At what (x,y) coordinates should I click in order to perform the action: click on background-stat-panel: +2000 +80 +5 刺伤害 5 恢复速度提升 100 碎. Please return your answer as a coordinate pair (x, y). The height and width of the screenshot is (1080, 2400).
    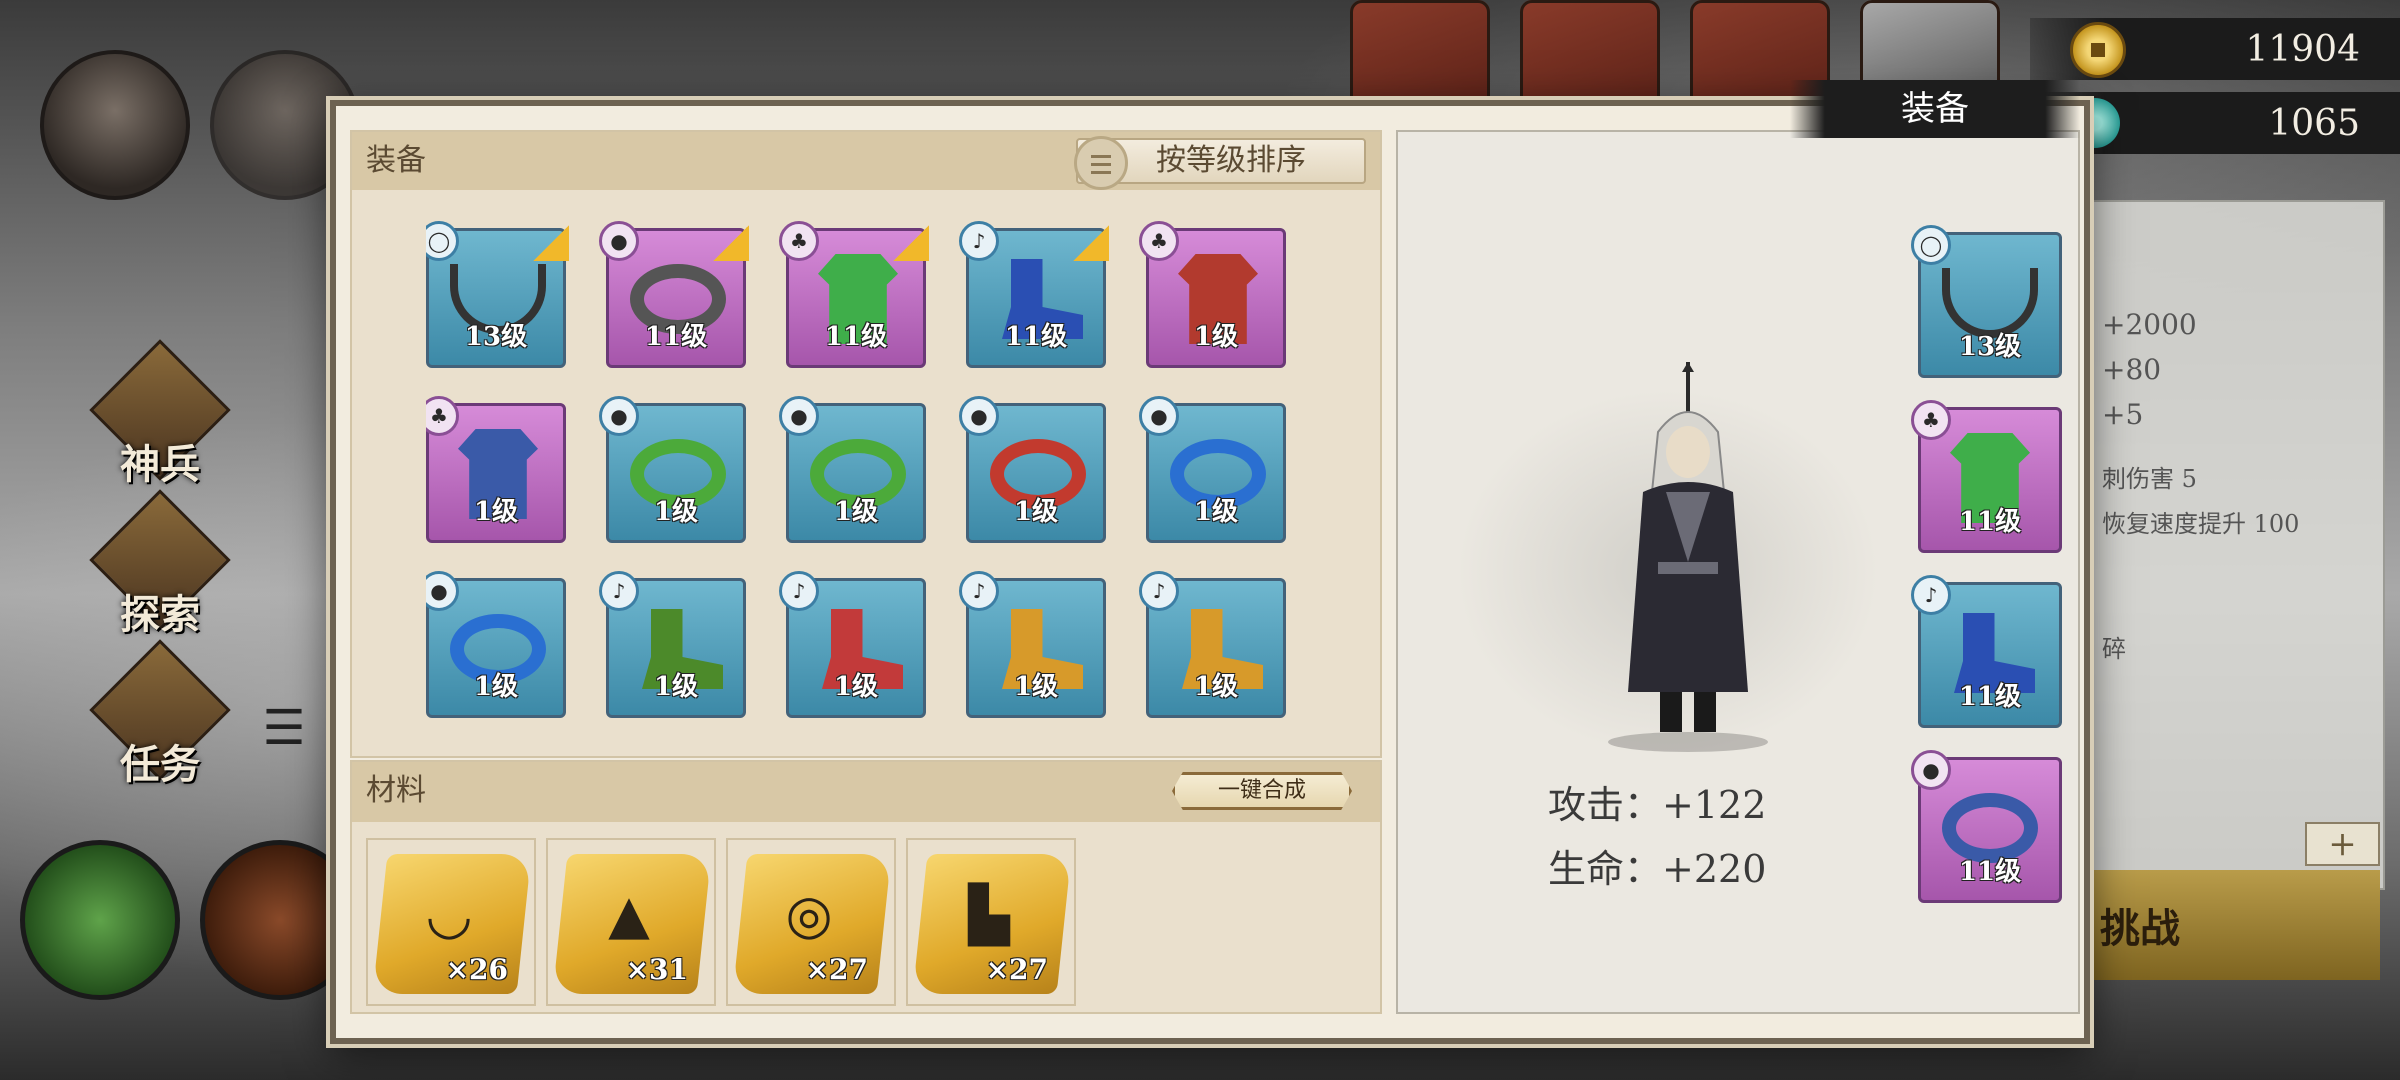
    Looking at the image, I should click on (2237, 545).